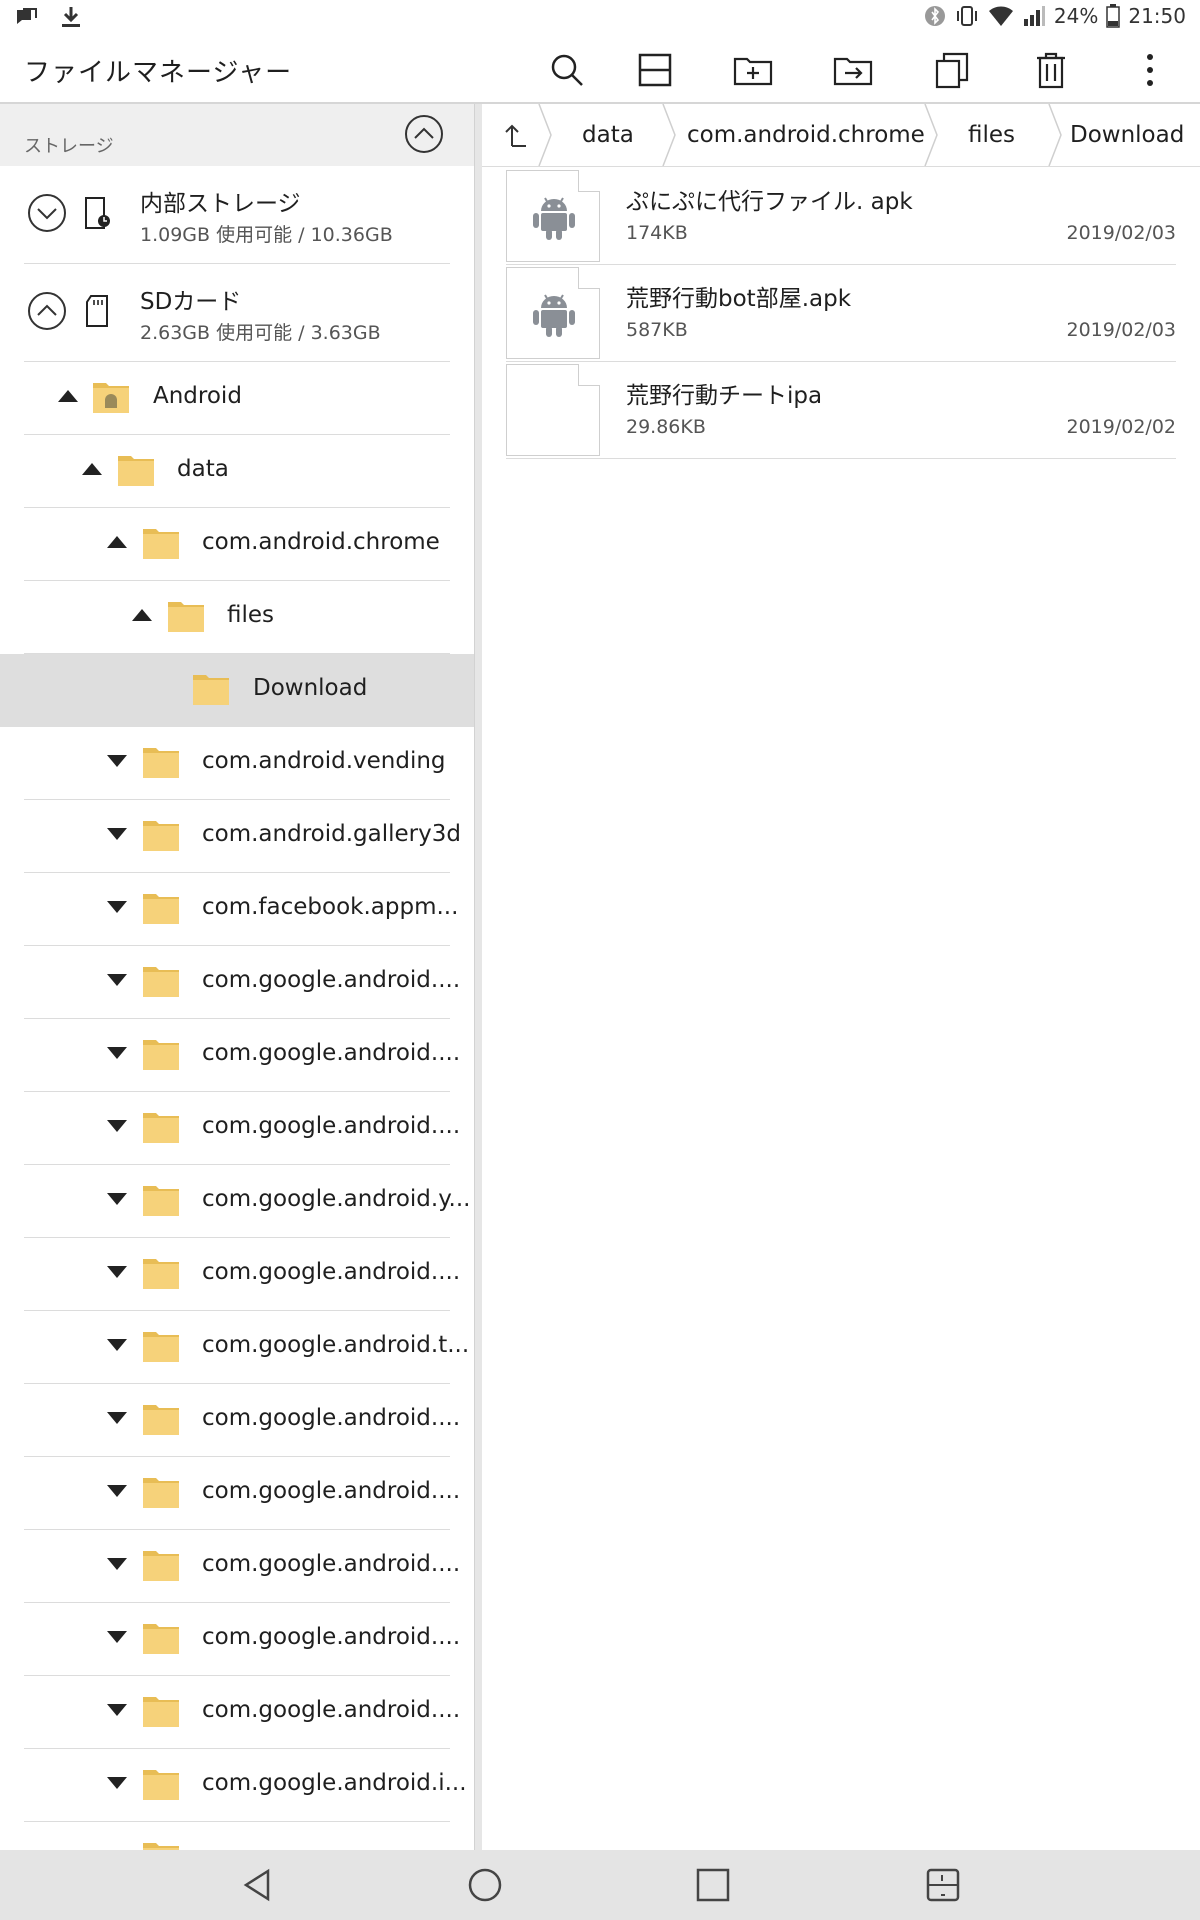  I want to click on tree-item-data: data, so click(237, 471).